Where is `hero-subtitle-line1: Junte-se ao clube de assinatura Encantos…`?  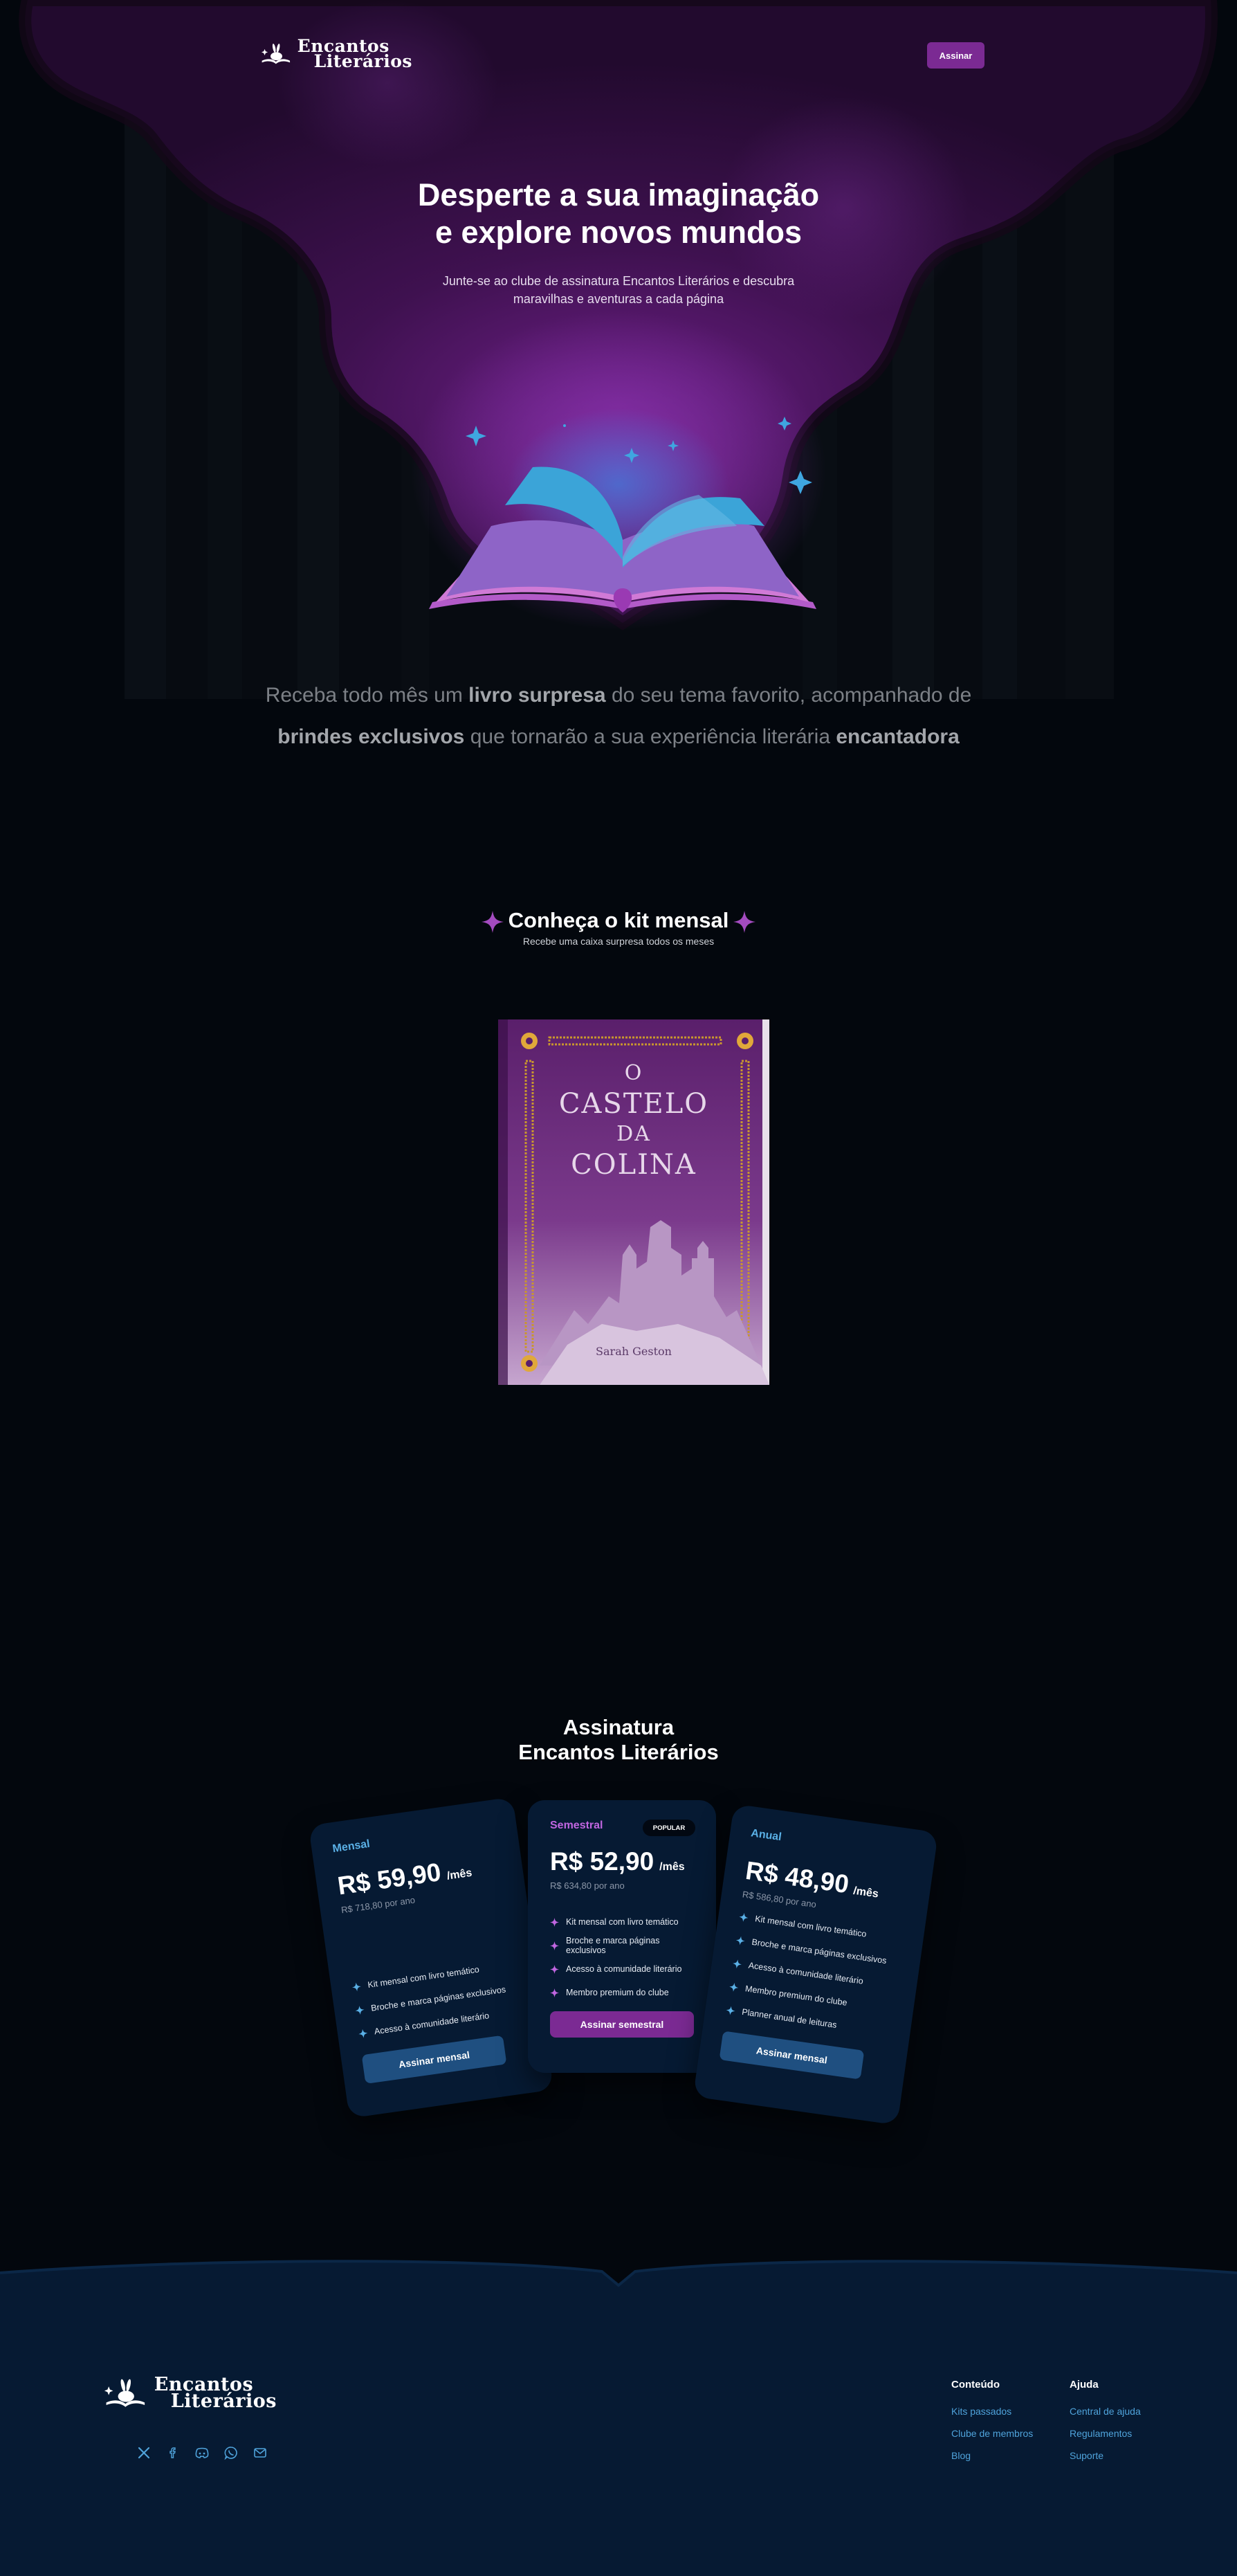 hero-subtitle-line1: Junte-se ao clube de assinatura Encantos… is located at coordinates (618, 281).